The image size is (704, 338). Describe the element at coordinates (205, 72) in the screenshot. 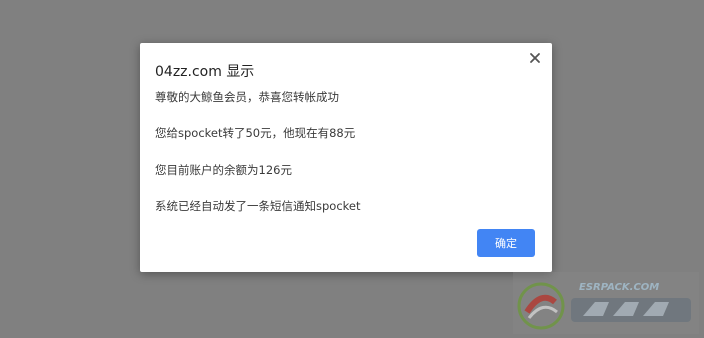

I see `dialog-title: 04zz.com 显示` at that location.